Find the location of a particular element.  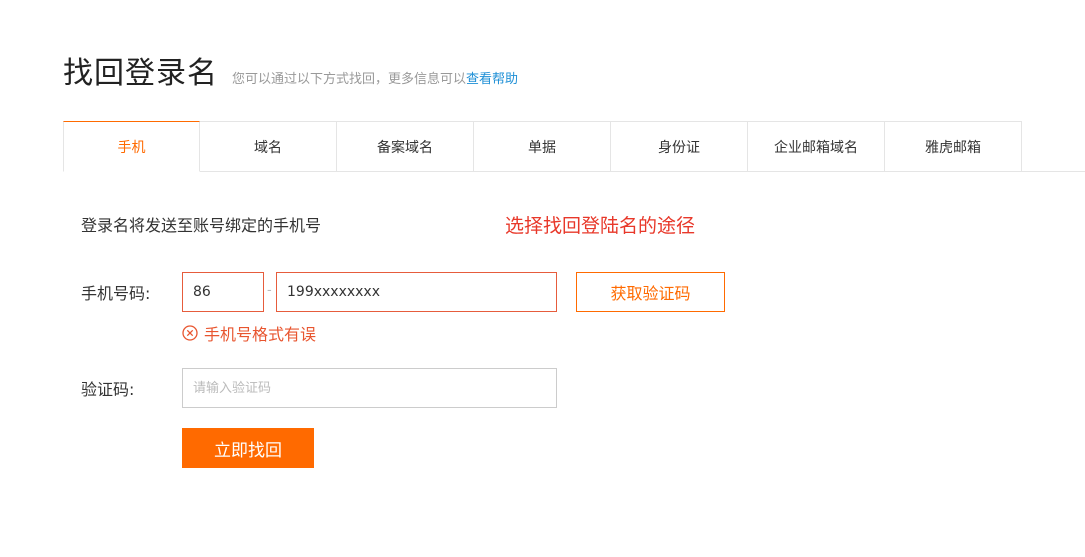

error-circle-icon is located at coordinates (190, 333).